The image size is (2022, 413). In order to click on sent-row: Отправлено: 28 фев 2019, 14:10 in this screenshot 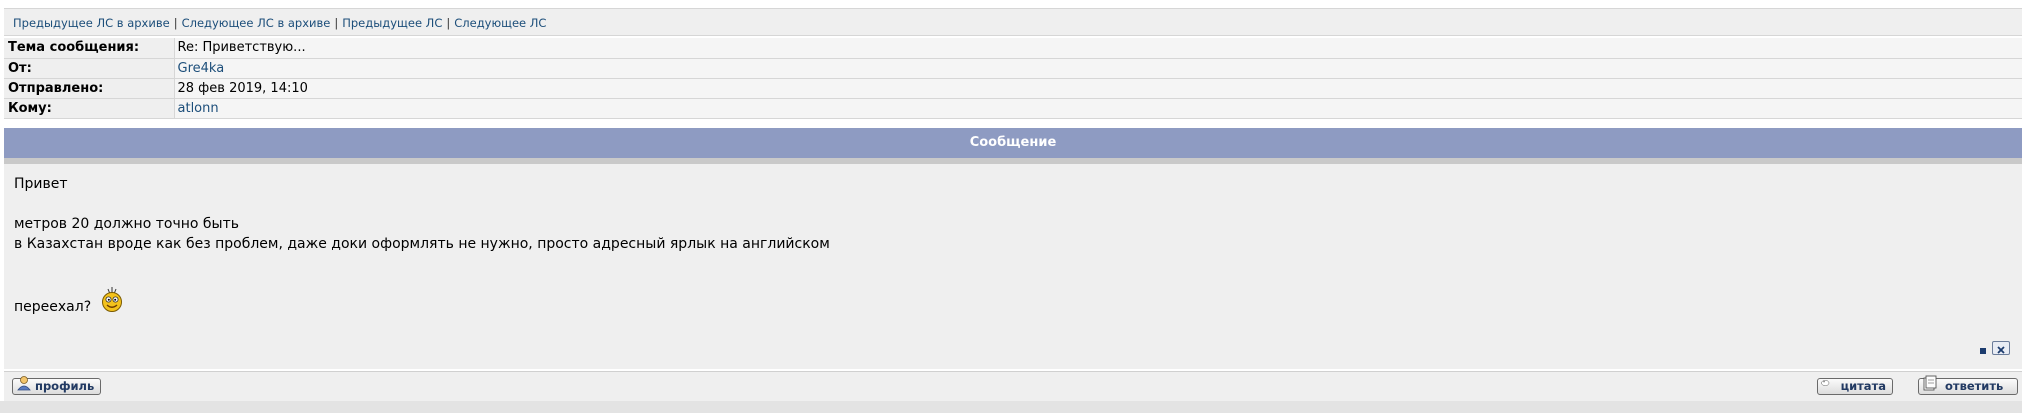, I will do `click(1013, 88)`.